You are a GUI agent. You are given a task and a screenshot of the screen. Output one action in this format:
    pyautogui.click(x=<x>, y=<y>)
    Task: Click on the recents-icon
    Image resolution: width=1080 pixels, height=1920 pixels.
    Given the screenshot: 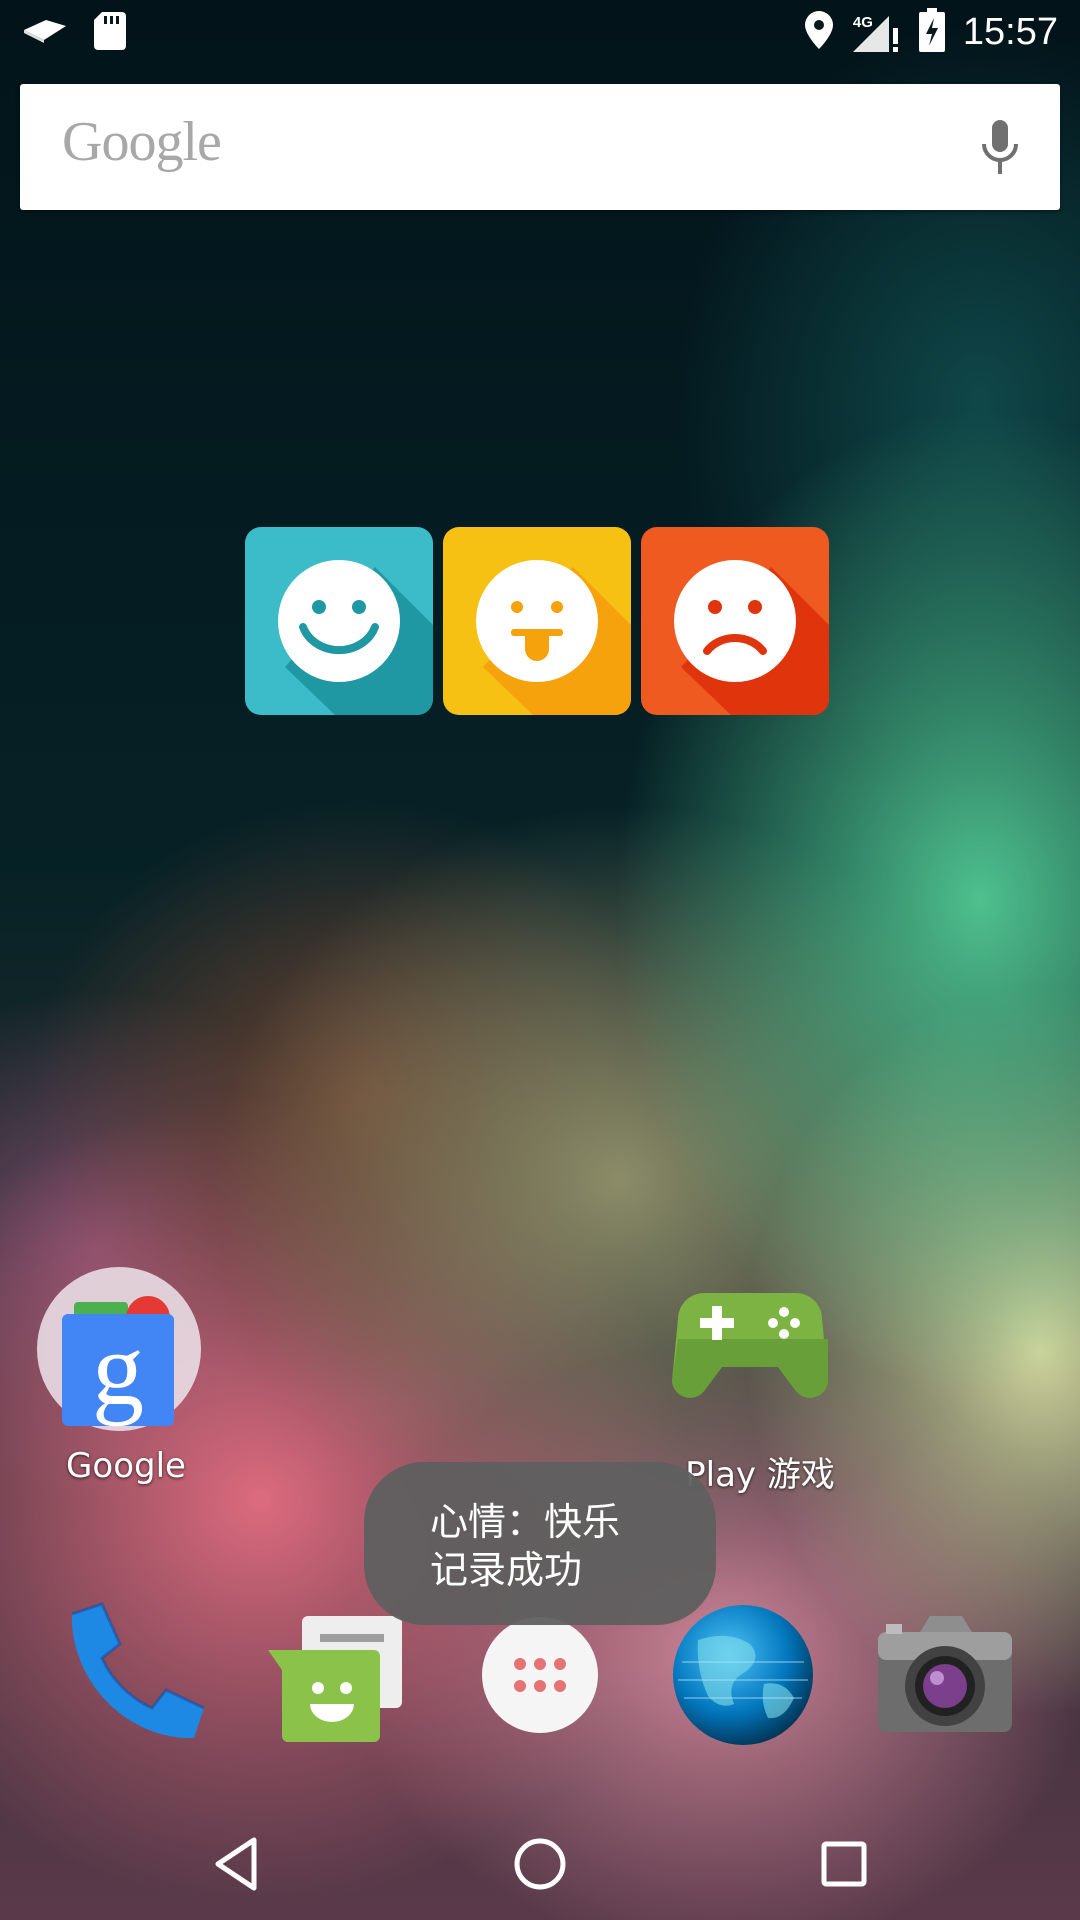 What is the action you would take?
    pyautogui.click(x=844, y=1864)
    